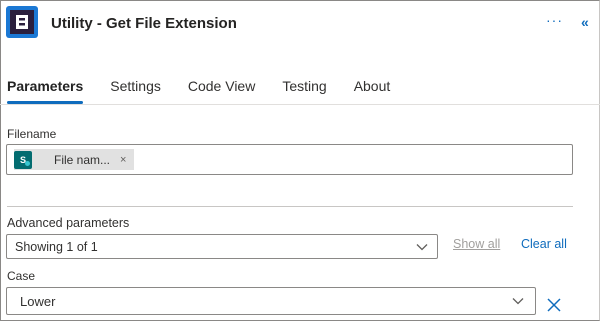 This screenshot has height=321, width=600. I want to click on tab-parameters: Parameters, so click(45, 91).